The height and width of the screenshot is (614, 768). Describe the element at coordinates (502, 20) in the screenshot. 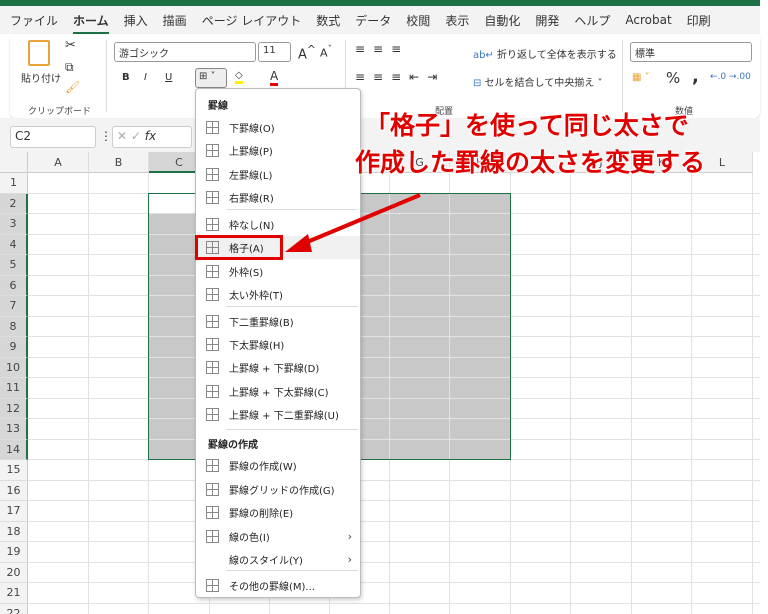

I see `tab: 自動化` at that location.